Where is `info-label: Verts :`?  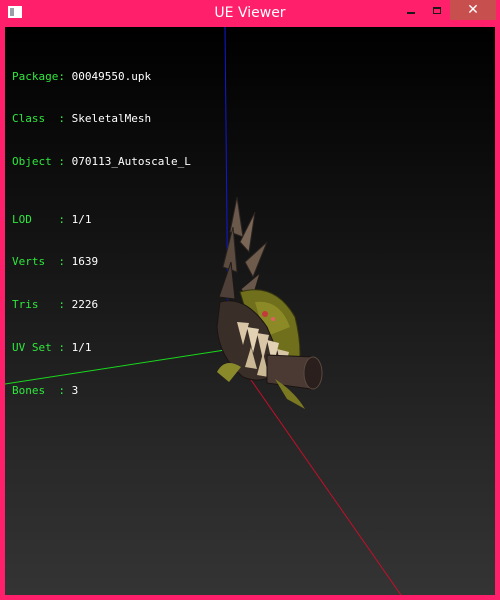 info-label: Verts : is located at coordinates (38, 262).